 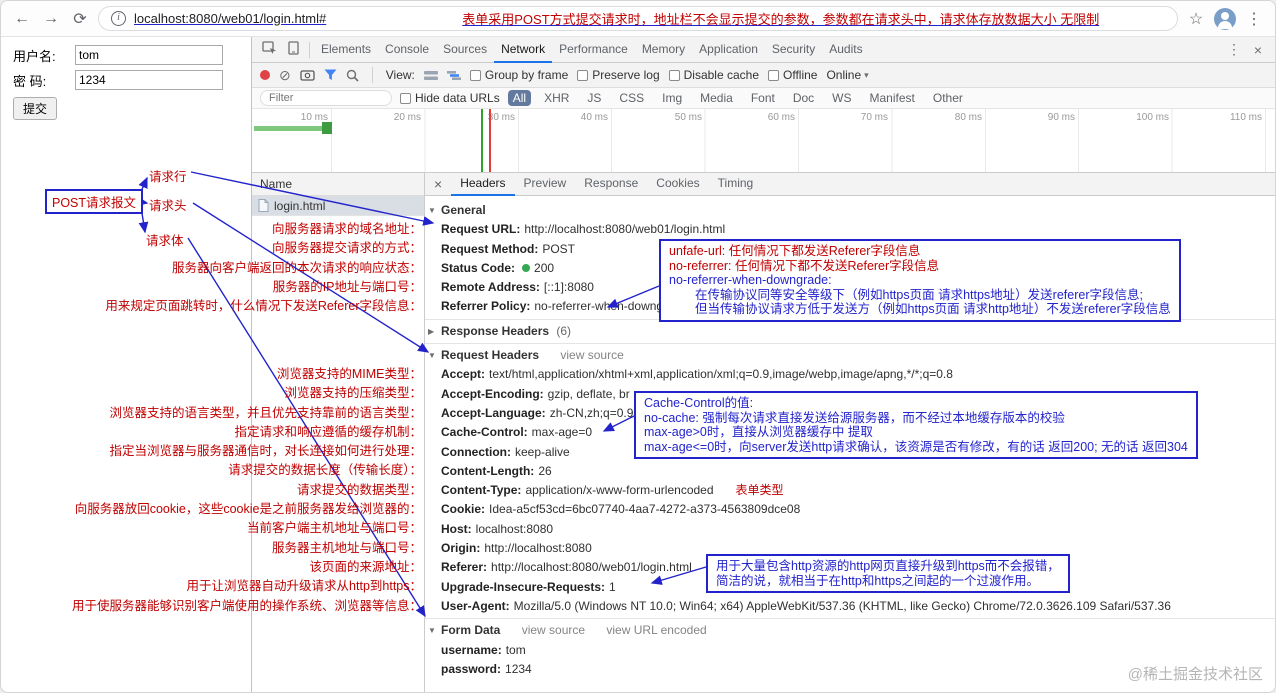 I want to click on header-name: Accept-Language:, so click(x=493, y=412).